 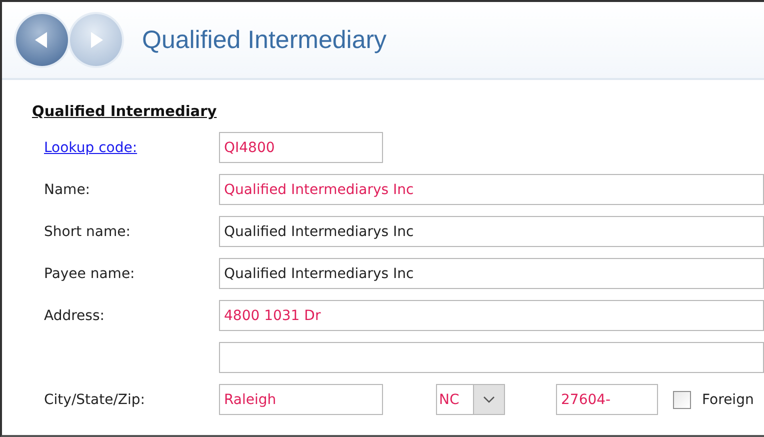 I want to click on state-dropdown: NC, so click(x=470, y=399).